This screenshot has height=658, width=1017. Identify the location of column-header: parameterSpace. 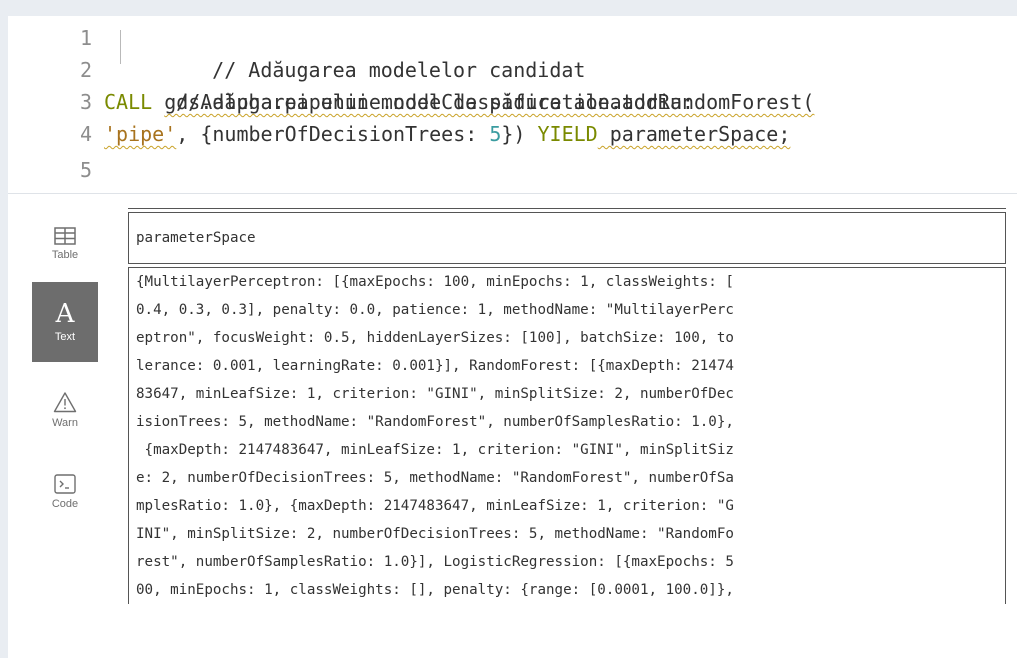
(567, 238).